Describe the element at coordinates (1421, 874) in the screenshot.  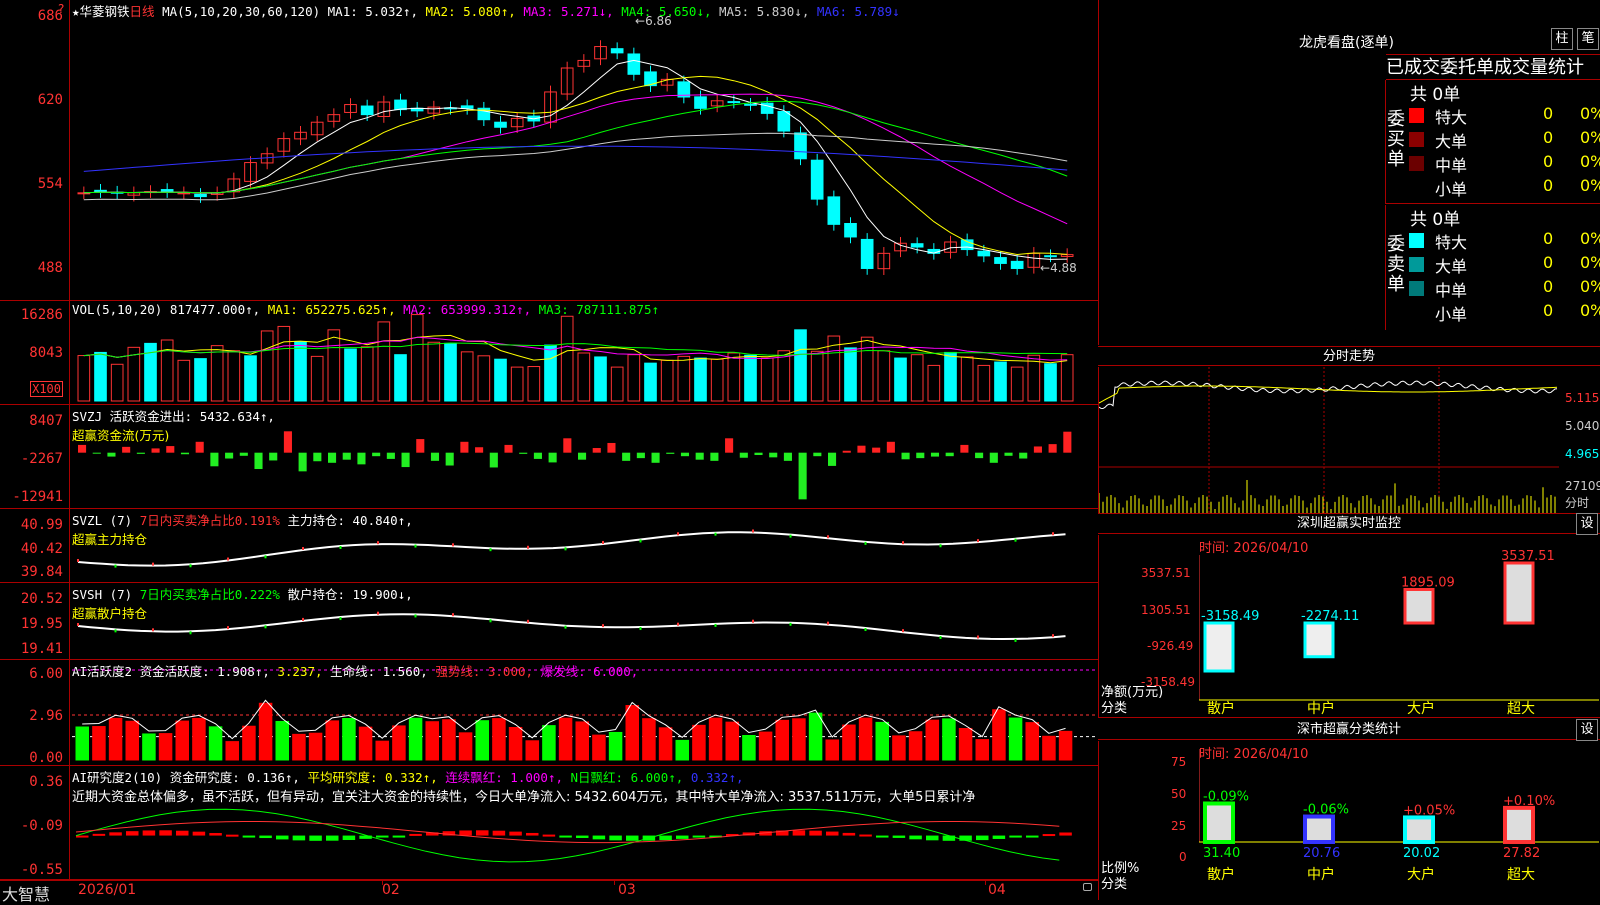
I see `ss-category: 大户` at that location.